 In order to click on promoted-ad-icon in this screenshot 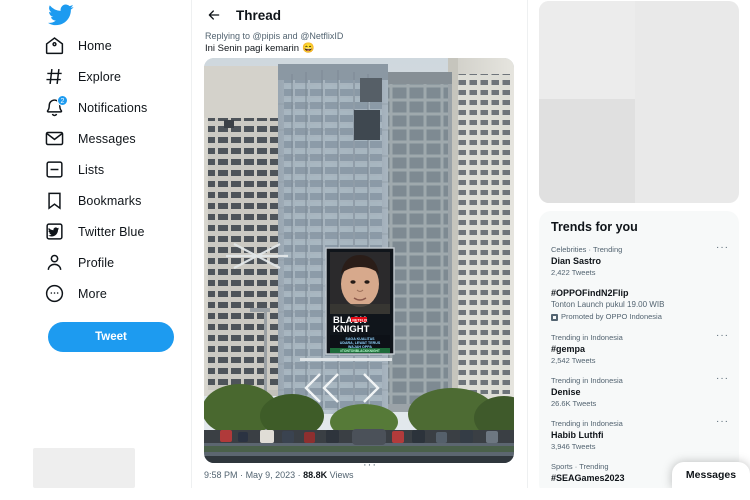, I will do `click(554, 317)`.